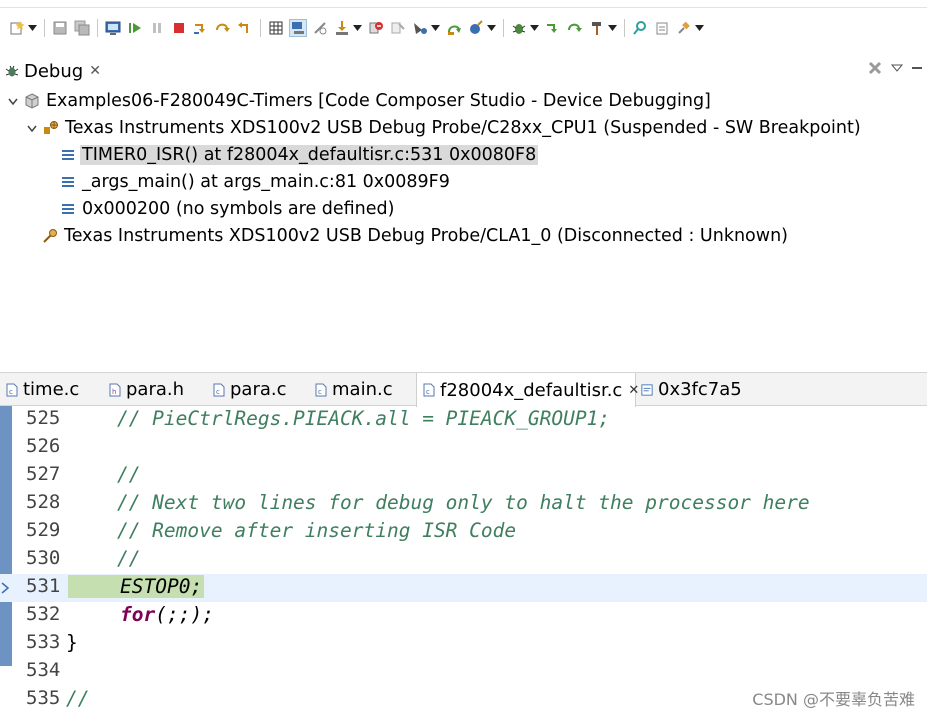  What do you see at coordinates (363, 389) in the screenshot?
I see `tab-main-c: c main.c` at bounding box center [363, 389].